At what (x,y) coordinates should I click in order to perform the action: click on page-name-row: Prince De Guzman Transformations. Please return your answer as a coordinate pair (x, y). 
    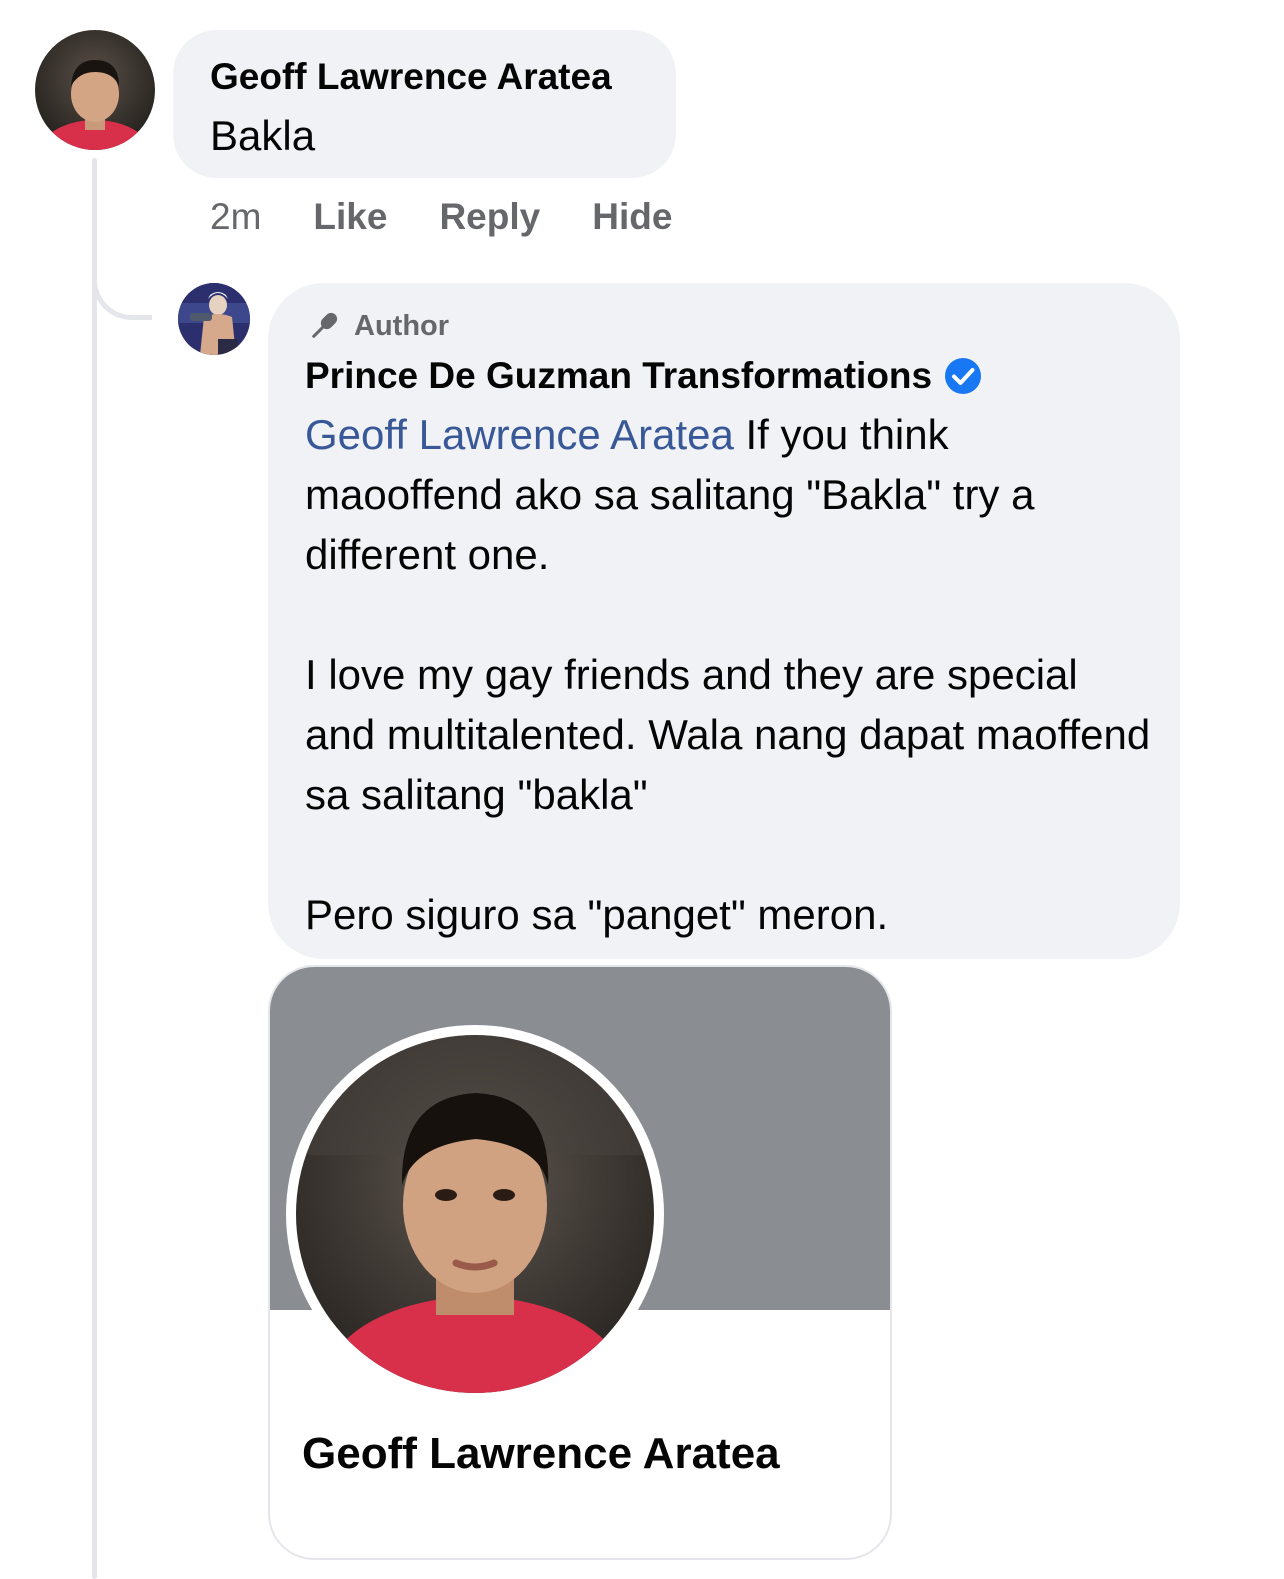
    Looking at the image, I should click on (643, 376).